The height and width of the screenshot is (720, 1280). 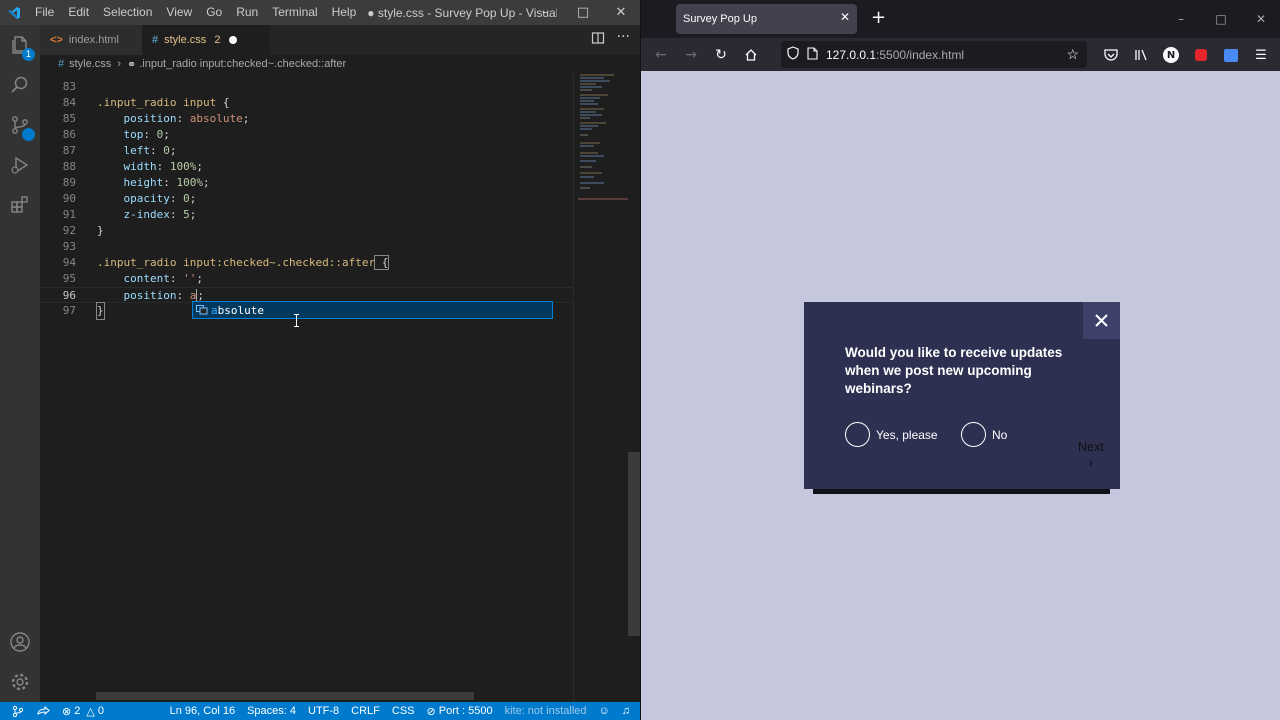 I want to click on option-no: No, so click(x=984, y=434).